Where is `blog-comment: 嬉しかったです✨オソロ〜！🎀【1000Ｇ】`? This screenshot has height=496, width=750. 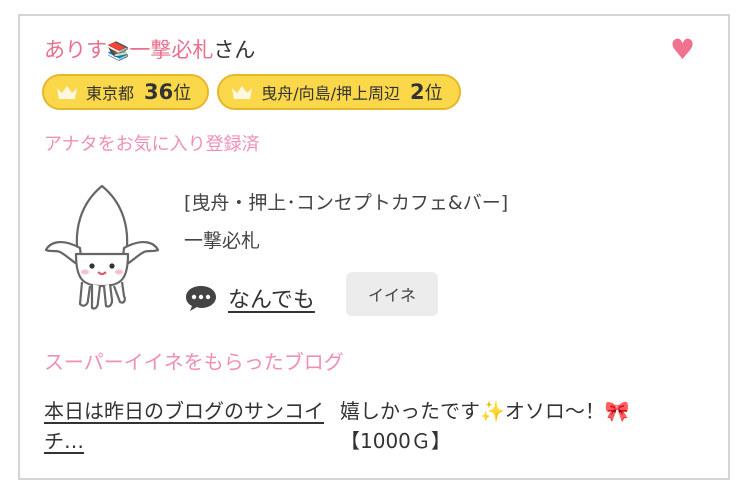
blog-comment: 嬉しかったです✨オソロ〜！🎀【1000Ｇ】 is located at coordinates (485, 426).